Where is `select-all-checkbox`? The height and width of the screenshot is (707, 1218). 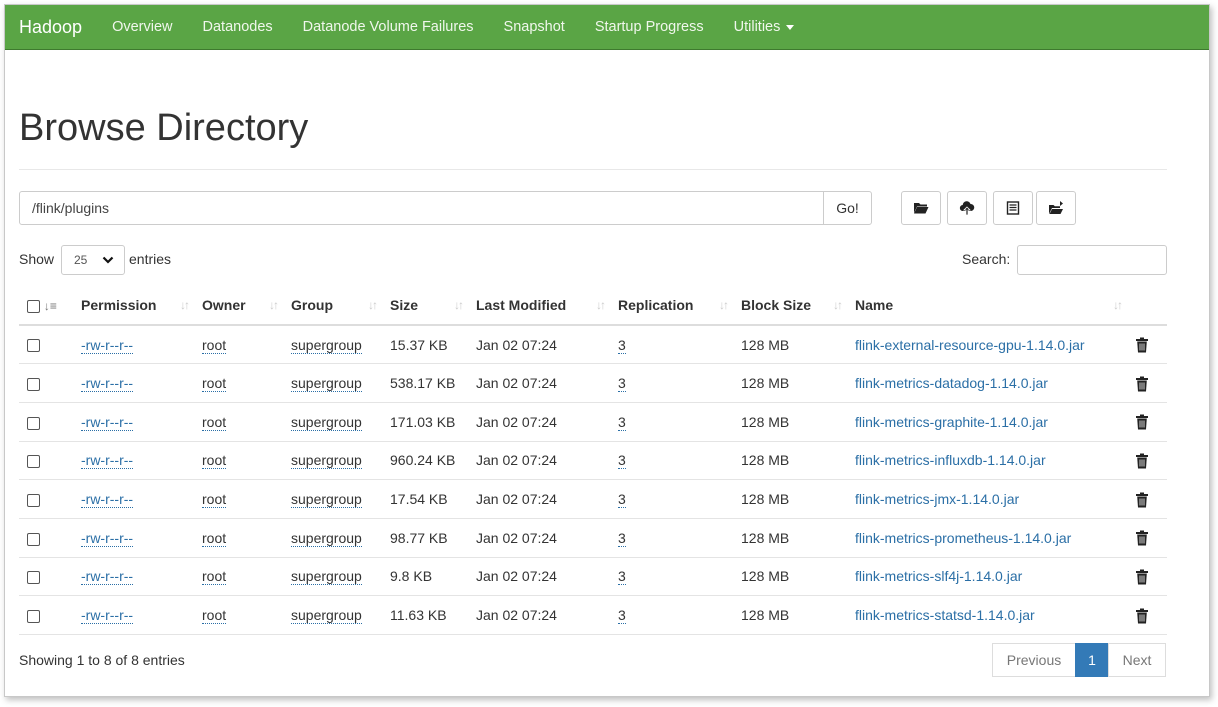
select-all-checkbox is located at coordinates (33, 306).